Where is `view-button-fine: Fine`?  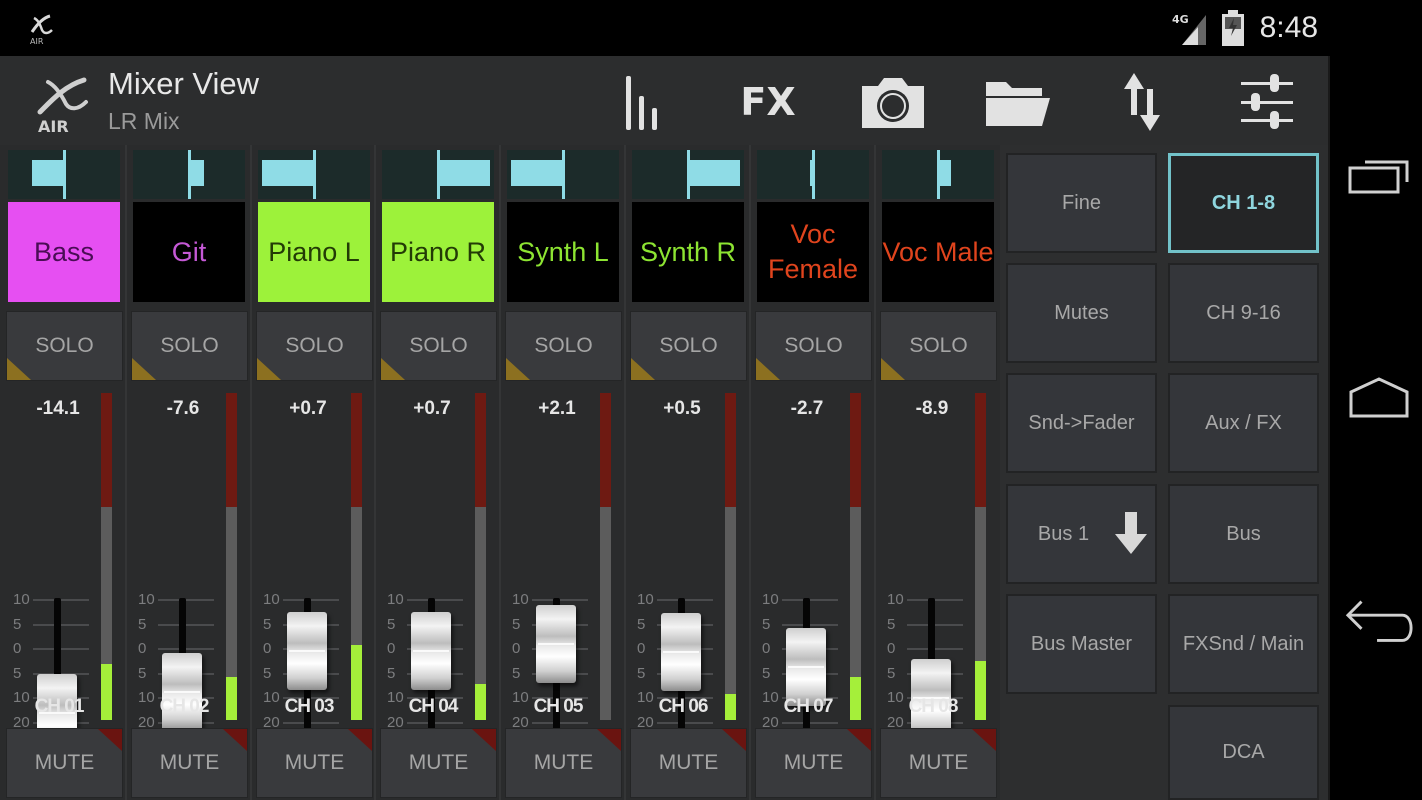 view-button-fine: Fine is located at coordinates (1081, 203).